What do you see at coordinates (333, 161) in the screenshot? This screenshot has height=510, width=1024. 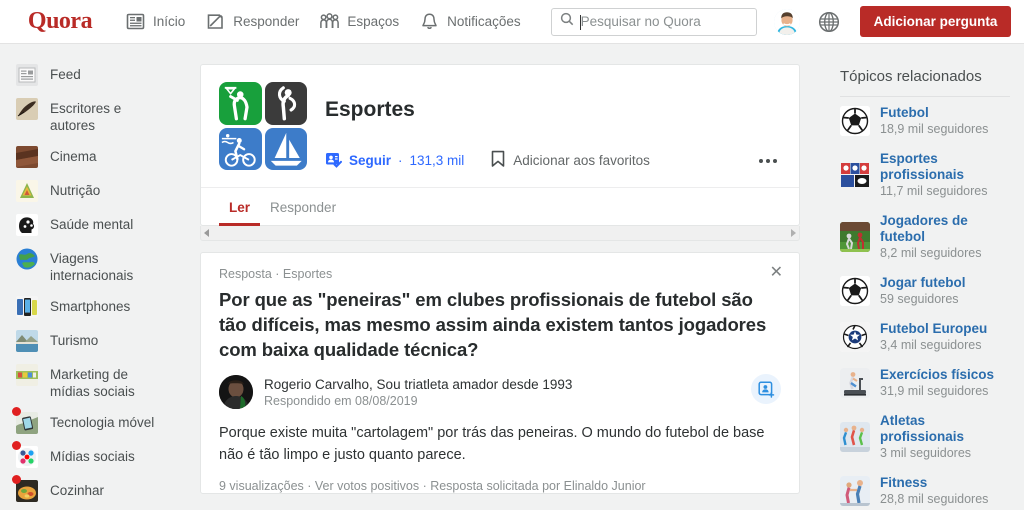 I see `follow-badge-icon` at bounding box center [333, 161].